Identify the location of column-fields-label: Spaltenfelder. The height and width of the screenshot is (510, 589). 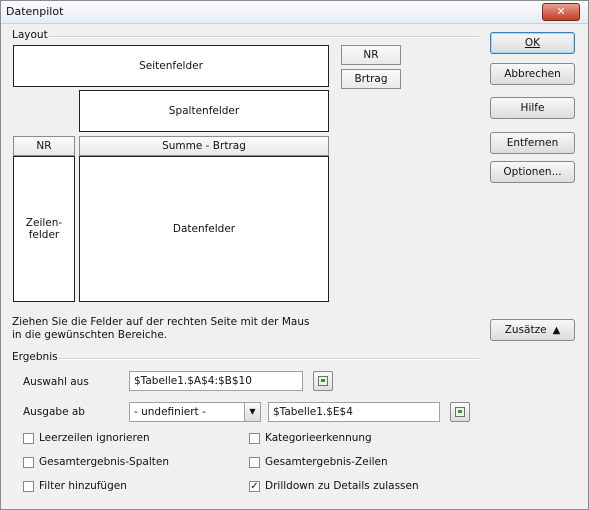
(204, 111).